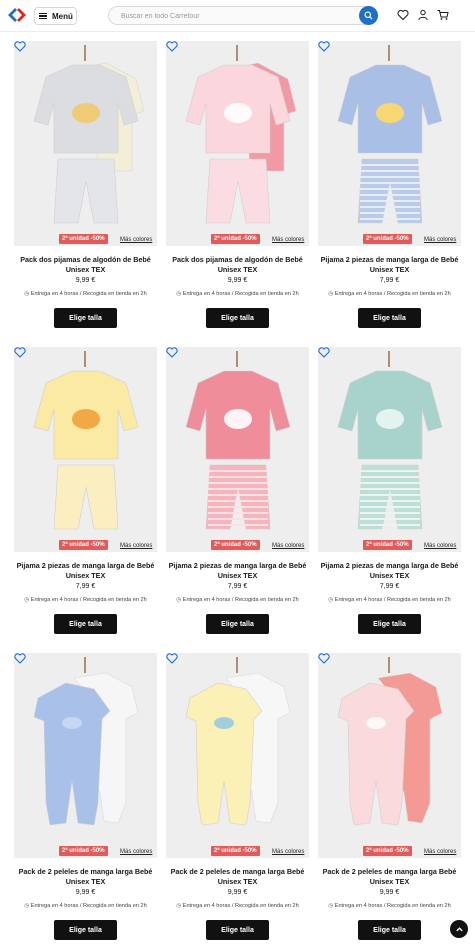 The width and height of the screenshot is (475, 949). I want to click on menu-button: Menú, so click(55, 16).